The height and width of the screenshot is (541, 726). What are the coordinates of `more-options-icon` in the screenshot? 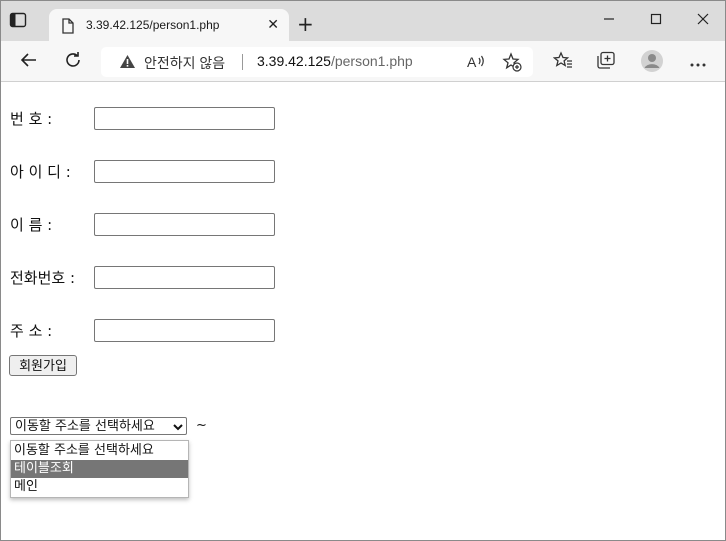 It's located at (698, 62).